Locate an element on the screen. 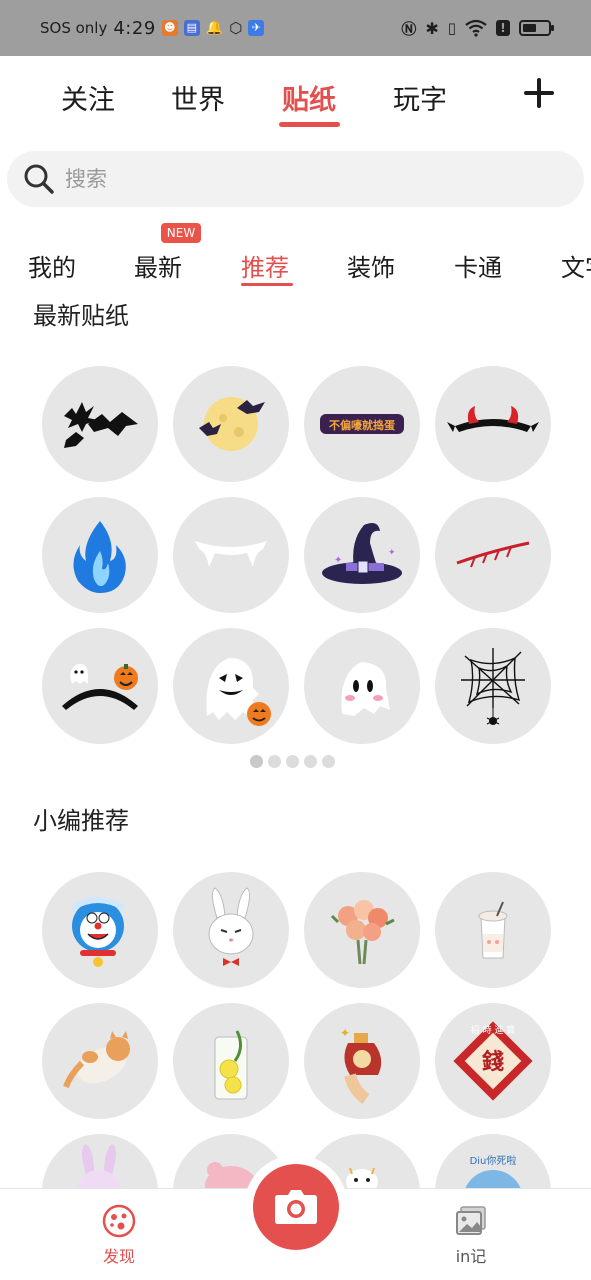 This screenshot has height=1280, width=591. sticker-ghost-pumpkin is located at coordinates (231, 686).